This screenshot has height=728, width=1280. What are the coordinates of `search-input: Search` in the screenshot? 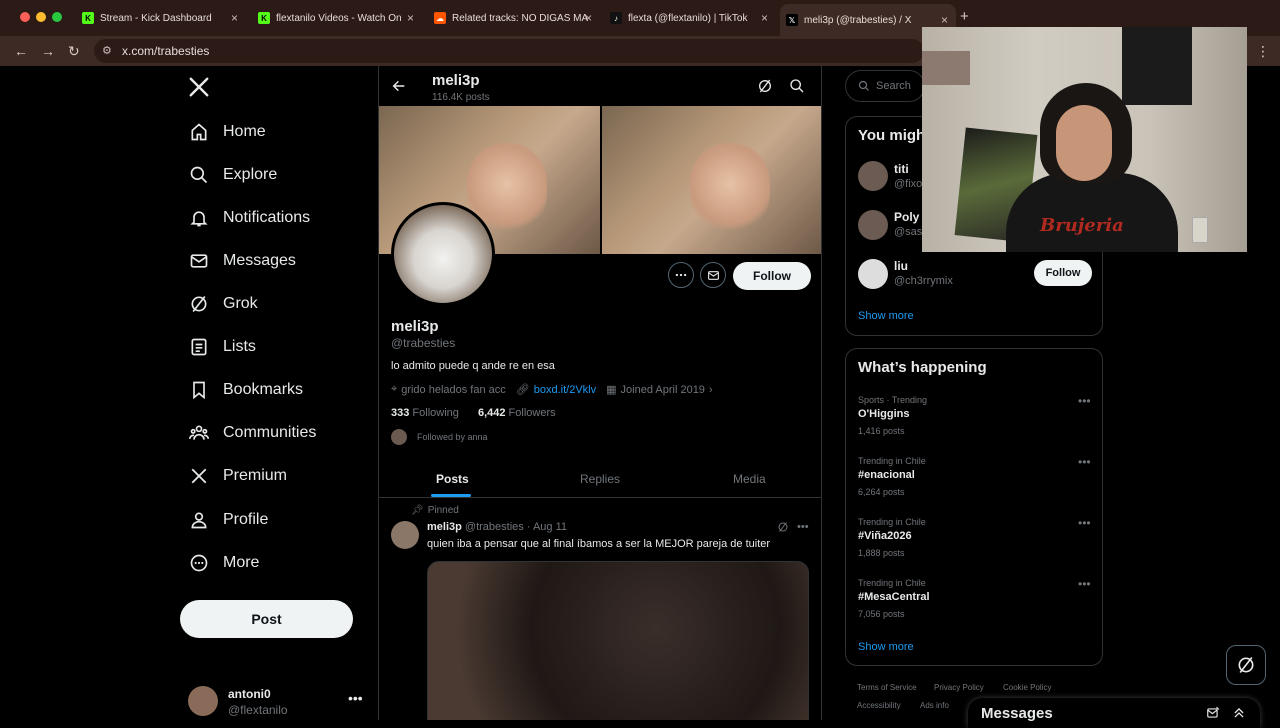 It's located at (885, 86).